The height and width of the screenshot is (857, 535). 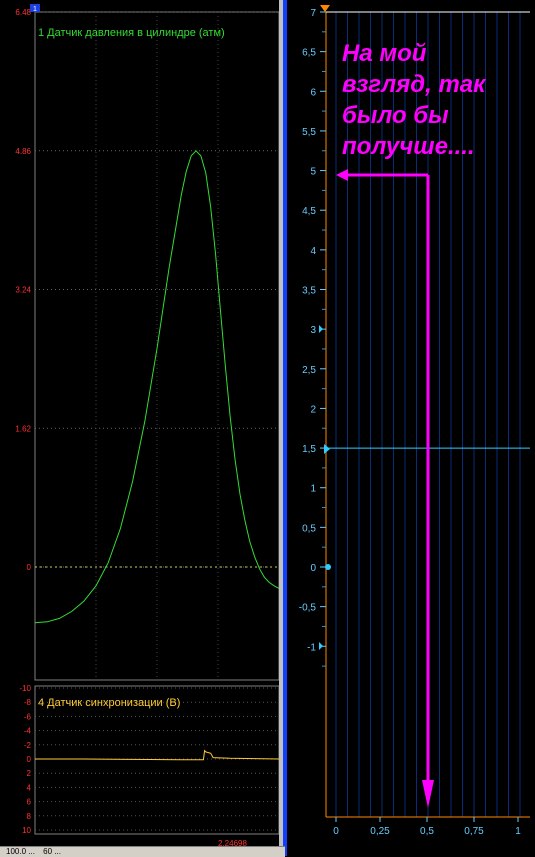 What do you see at coordinates (309, 211) in the screenshot?
I see `tick-label: 4,5` at bounding box center [309, 211].